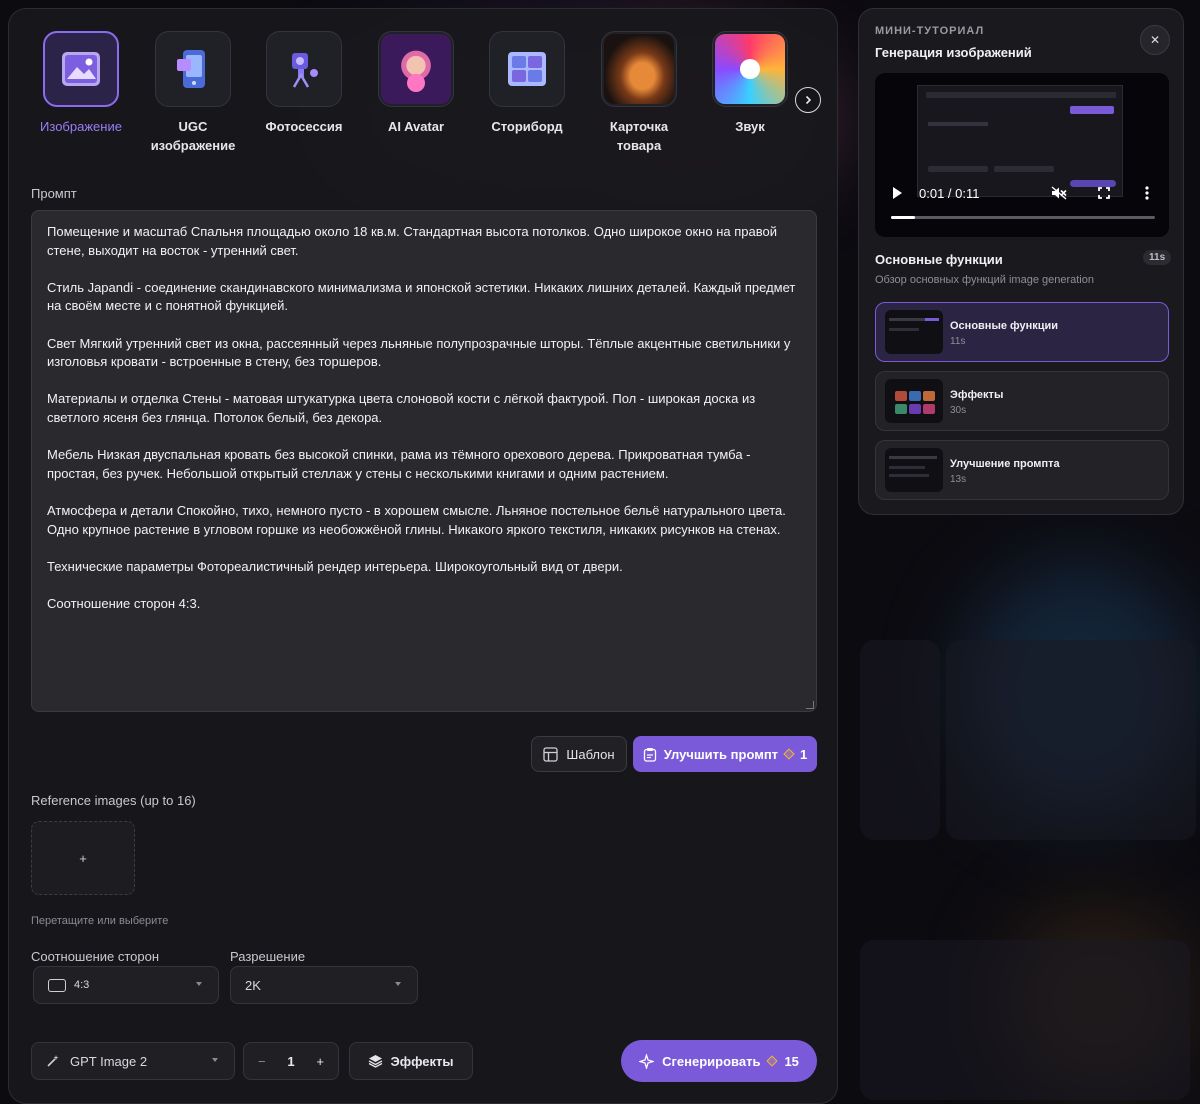 Image resolution: width=1200 pixels, height=1104 pixels. I want to click on resolution-label: Разрешение, so click(268, 956).